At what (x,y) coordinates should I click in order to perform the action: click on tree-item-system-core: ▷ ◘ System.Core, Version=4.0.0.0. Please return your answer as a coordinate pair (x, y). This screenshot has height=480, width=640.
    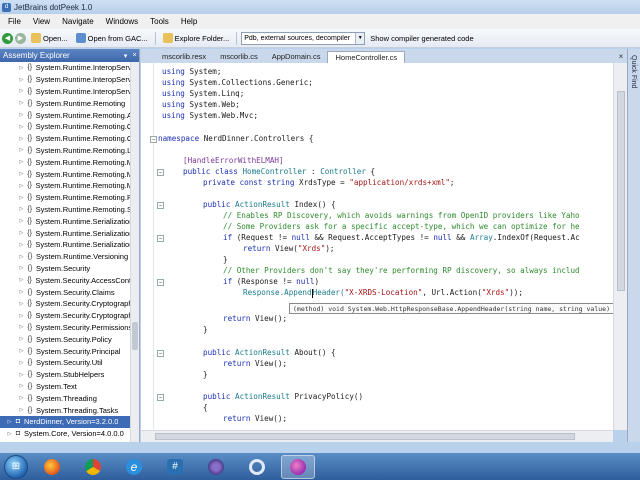
    Looking at the image, I should click on (65, 434).